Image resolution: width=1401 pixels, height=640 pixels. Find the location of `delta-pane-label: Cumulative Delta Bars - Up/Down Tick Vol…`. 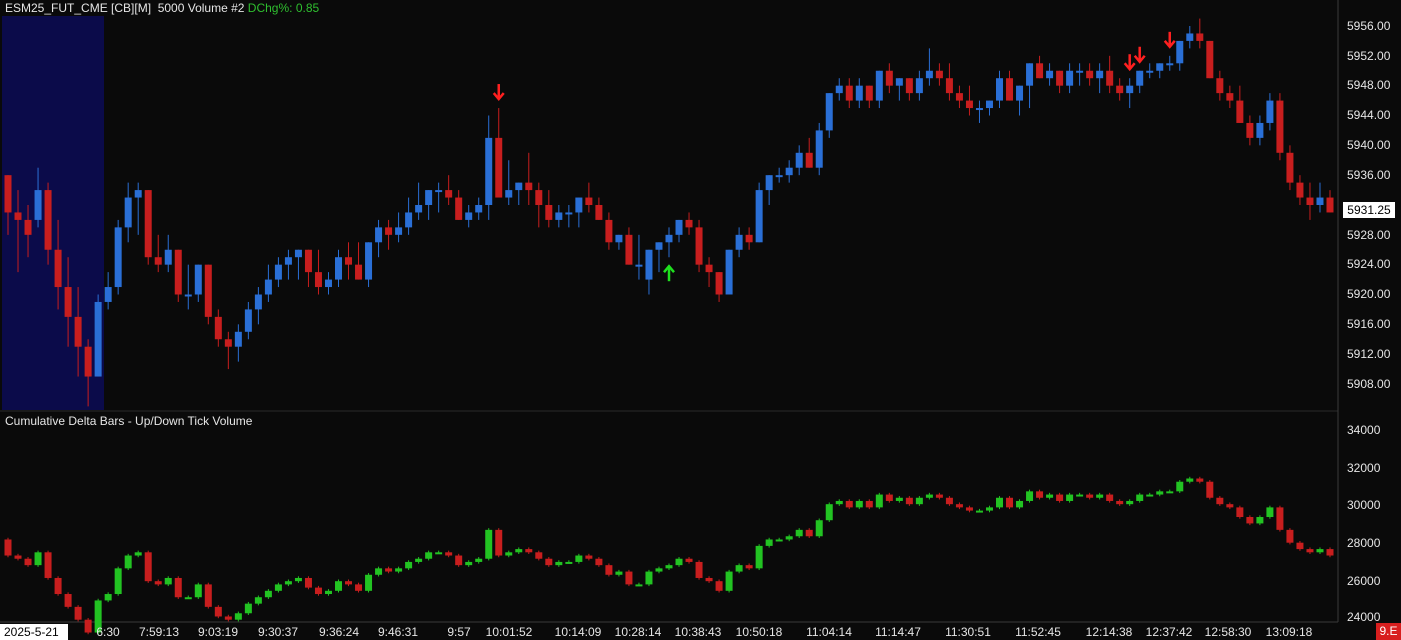

delta-pane-label: Cumulative Delta Bars - Up/Down Tick Vol… is located at coordinates (129, 421).